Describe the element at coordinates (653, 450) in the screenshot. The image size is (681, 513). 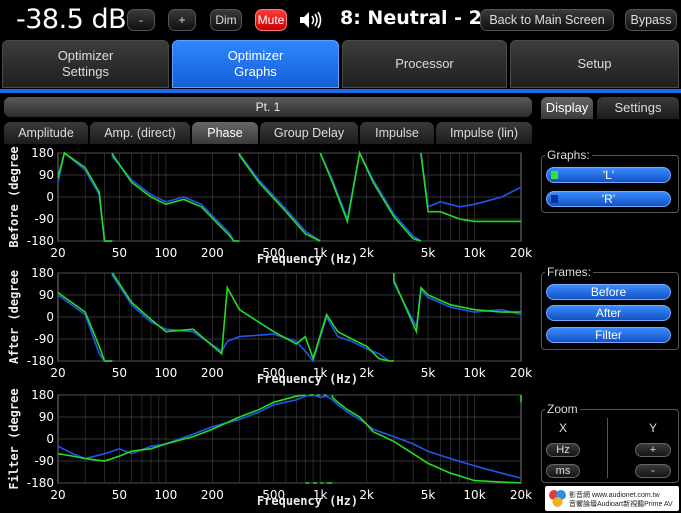
I see `zoom-y-in-button: +` at that location.